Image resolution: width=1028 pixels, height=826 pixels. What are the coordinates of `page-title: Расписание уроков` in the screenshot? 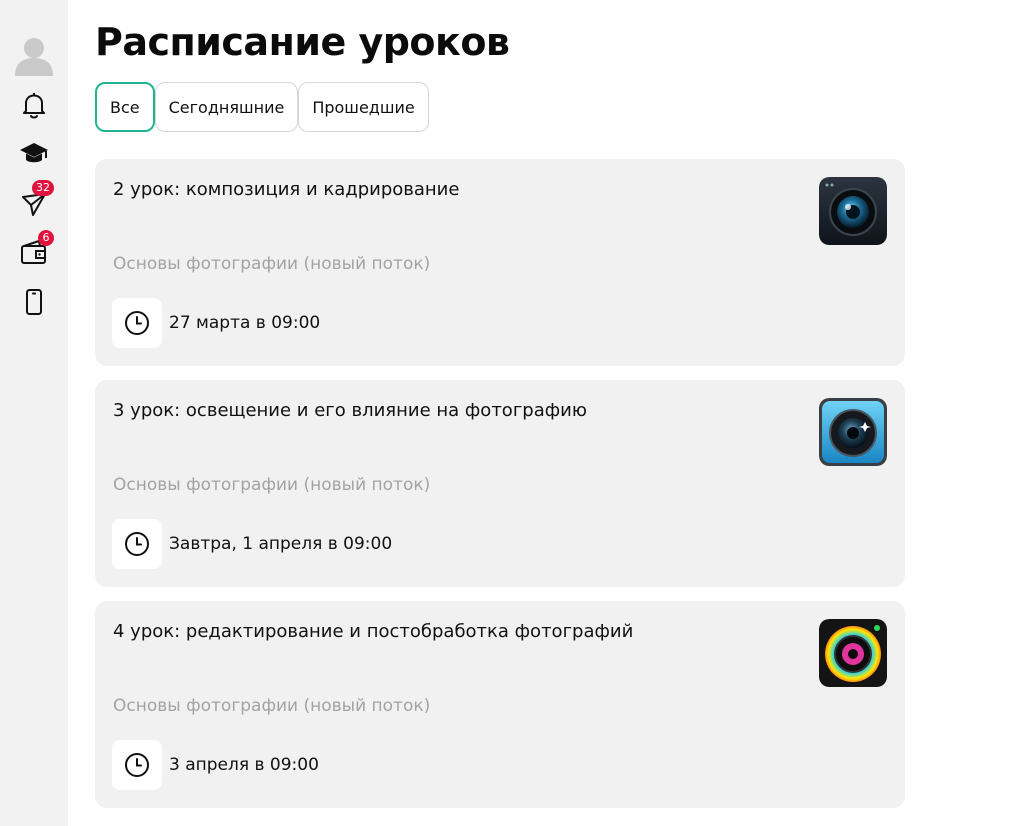 It's located at (302, 42).